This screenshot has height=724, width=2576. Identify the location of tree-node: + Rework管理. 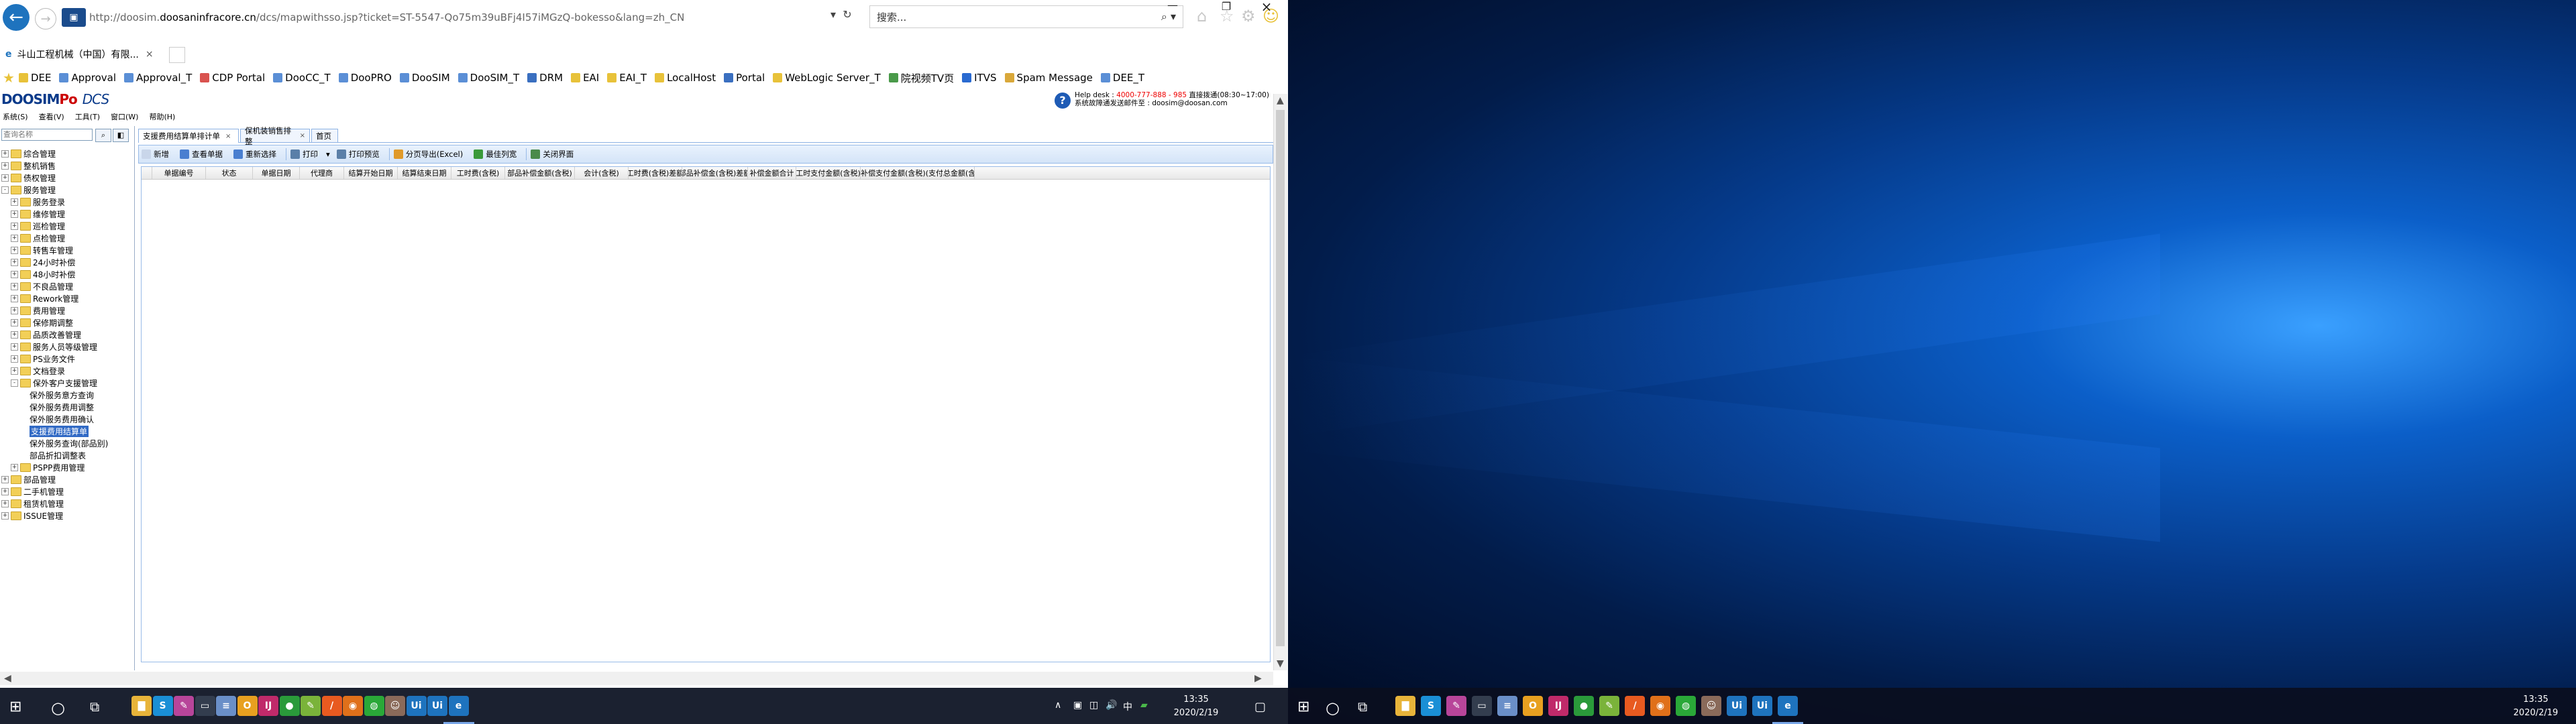
(67, 298).